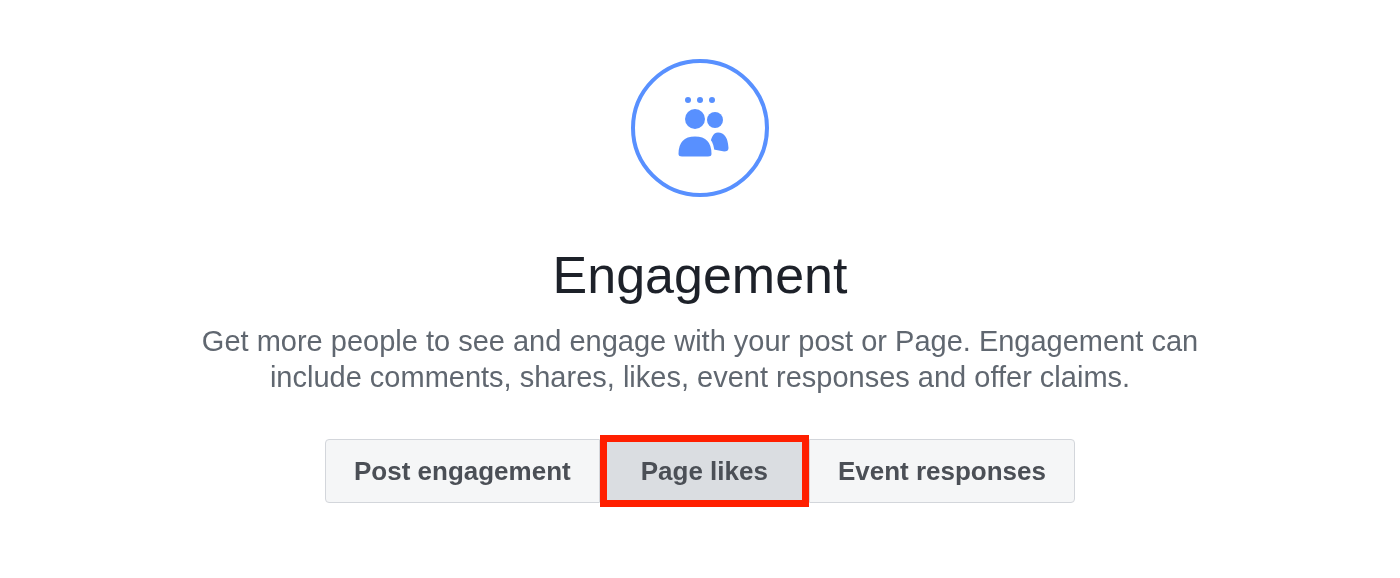  I want to click on engagement-icon, so click(700, 128).